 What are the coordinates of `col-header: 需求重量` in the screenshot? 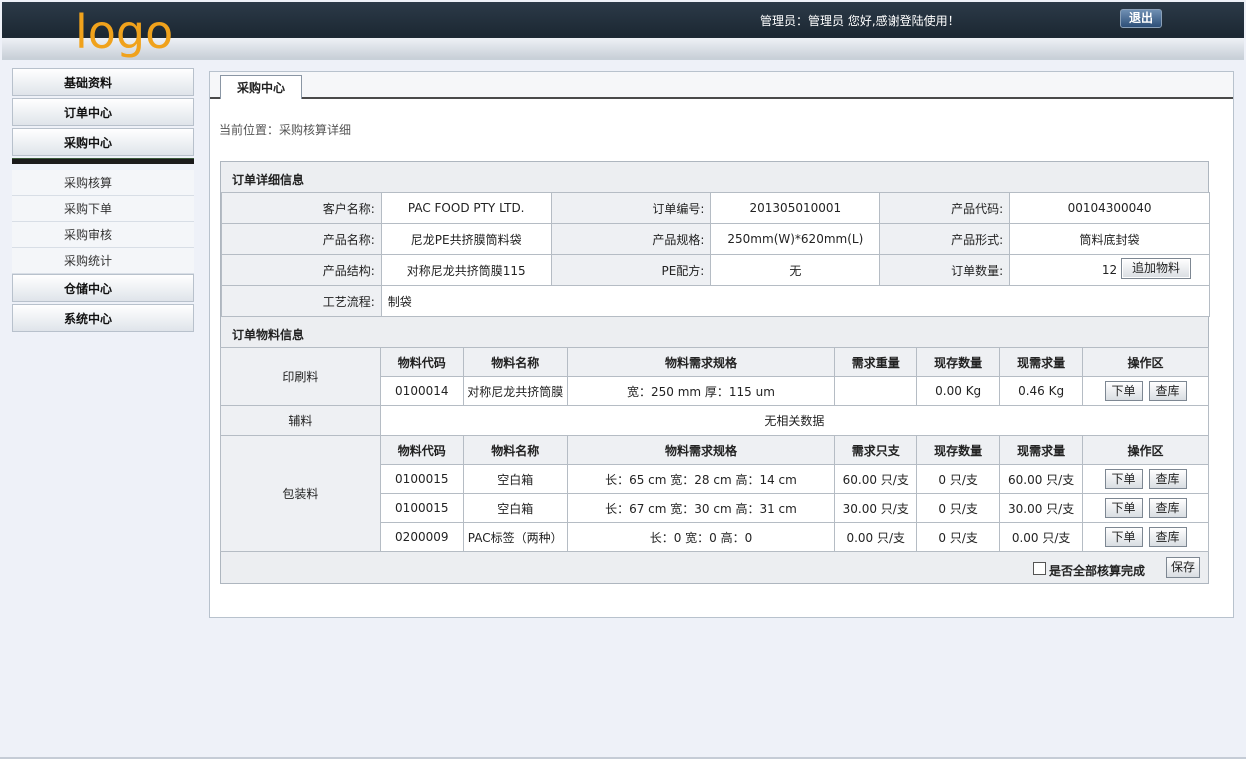 It's located at (876, 362).